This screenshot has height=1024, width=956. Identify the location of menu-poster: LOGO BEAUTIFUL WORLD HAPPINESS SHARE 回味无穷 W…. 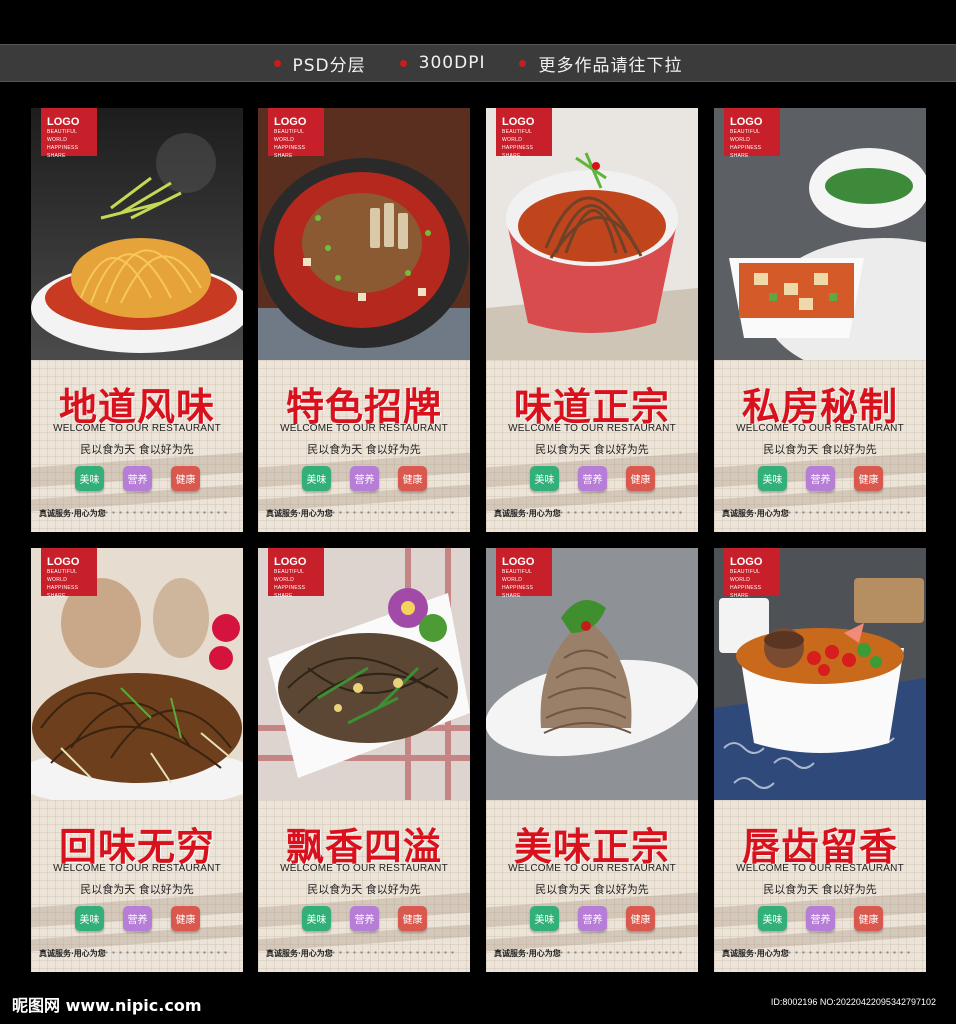
(137, 760).